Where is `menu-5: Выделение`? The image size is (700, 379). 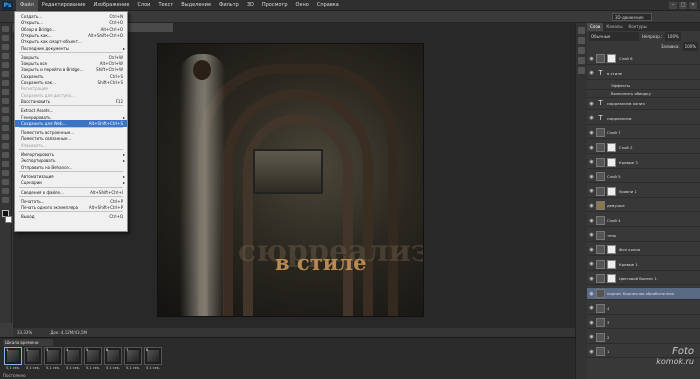
menu-5: Выделение is located at coordinates (196, 5).